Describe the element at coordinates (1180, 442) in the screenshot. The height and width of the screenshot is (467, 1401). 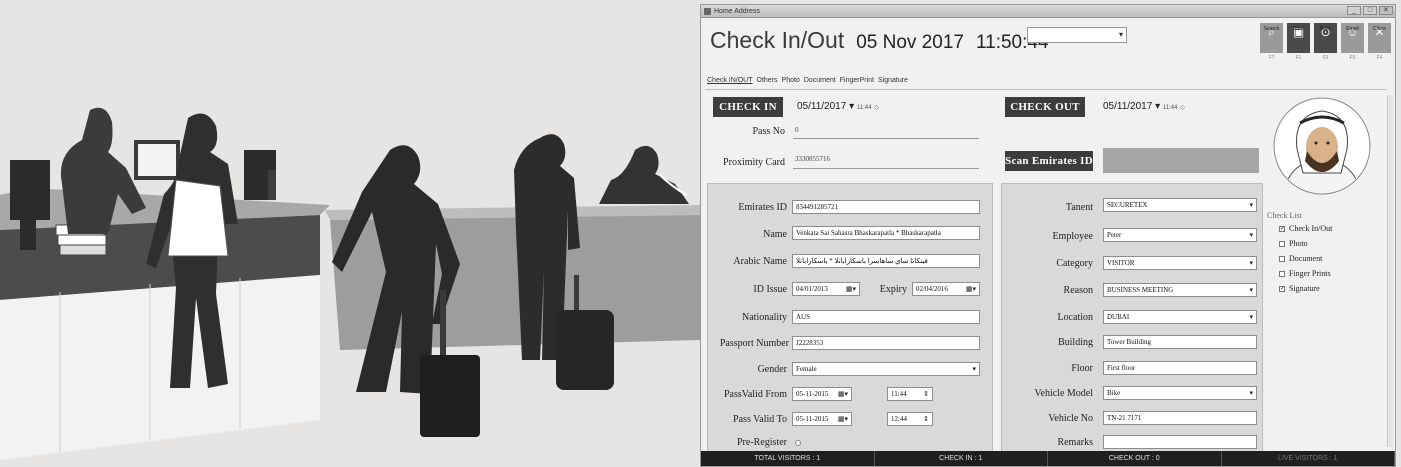
I see `remarks-input` at that location.